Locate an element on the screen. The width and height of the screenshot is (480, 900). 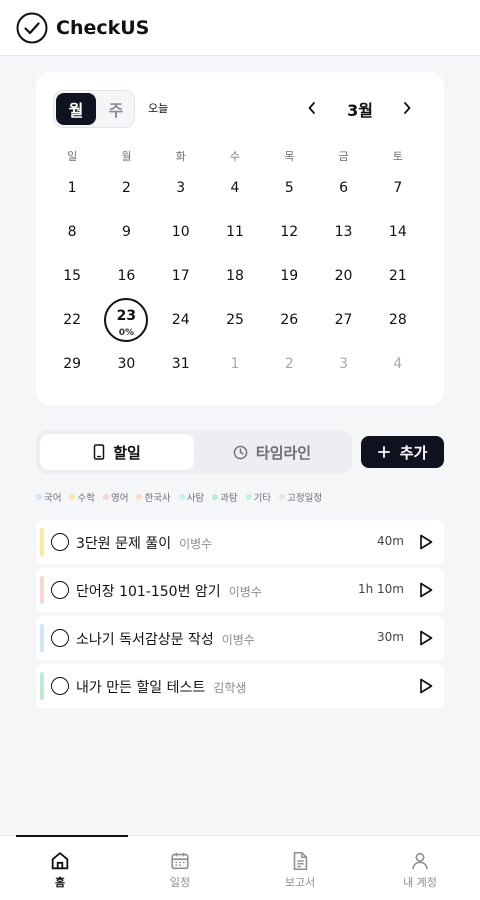
calendar-day: 21 is located at coordinates (398, 276).